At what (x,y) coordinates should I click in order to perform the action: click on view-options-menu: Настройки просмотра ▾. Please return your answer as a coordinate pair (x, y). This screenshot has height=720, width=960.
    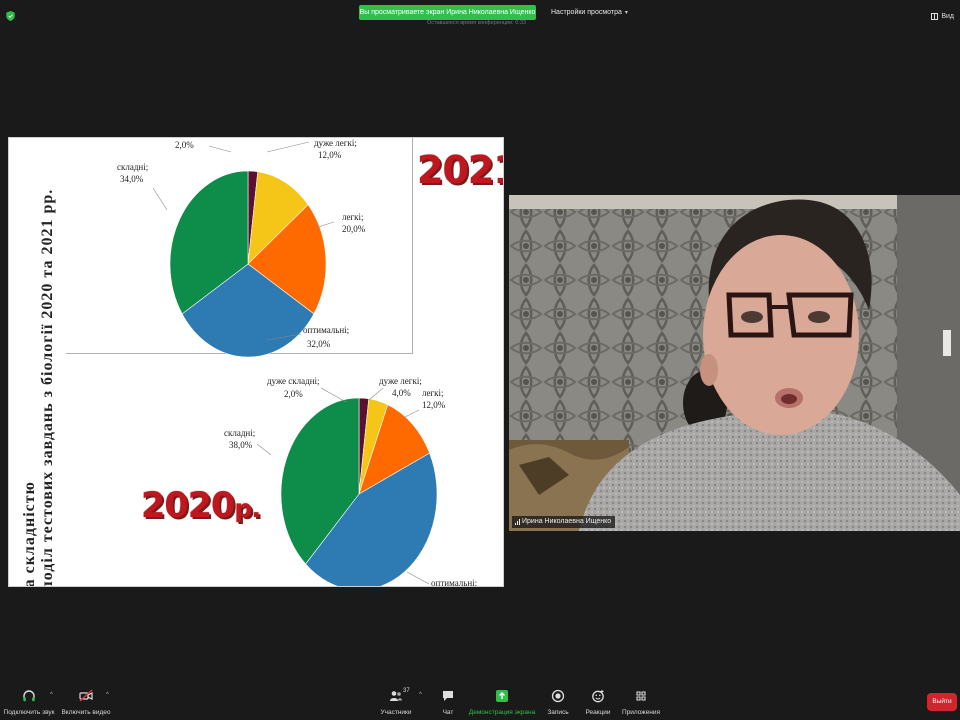
    Looking at the image, I should click on (589, 13).